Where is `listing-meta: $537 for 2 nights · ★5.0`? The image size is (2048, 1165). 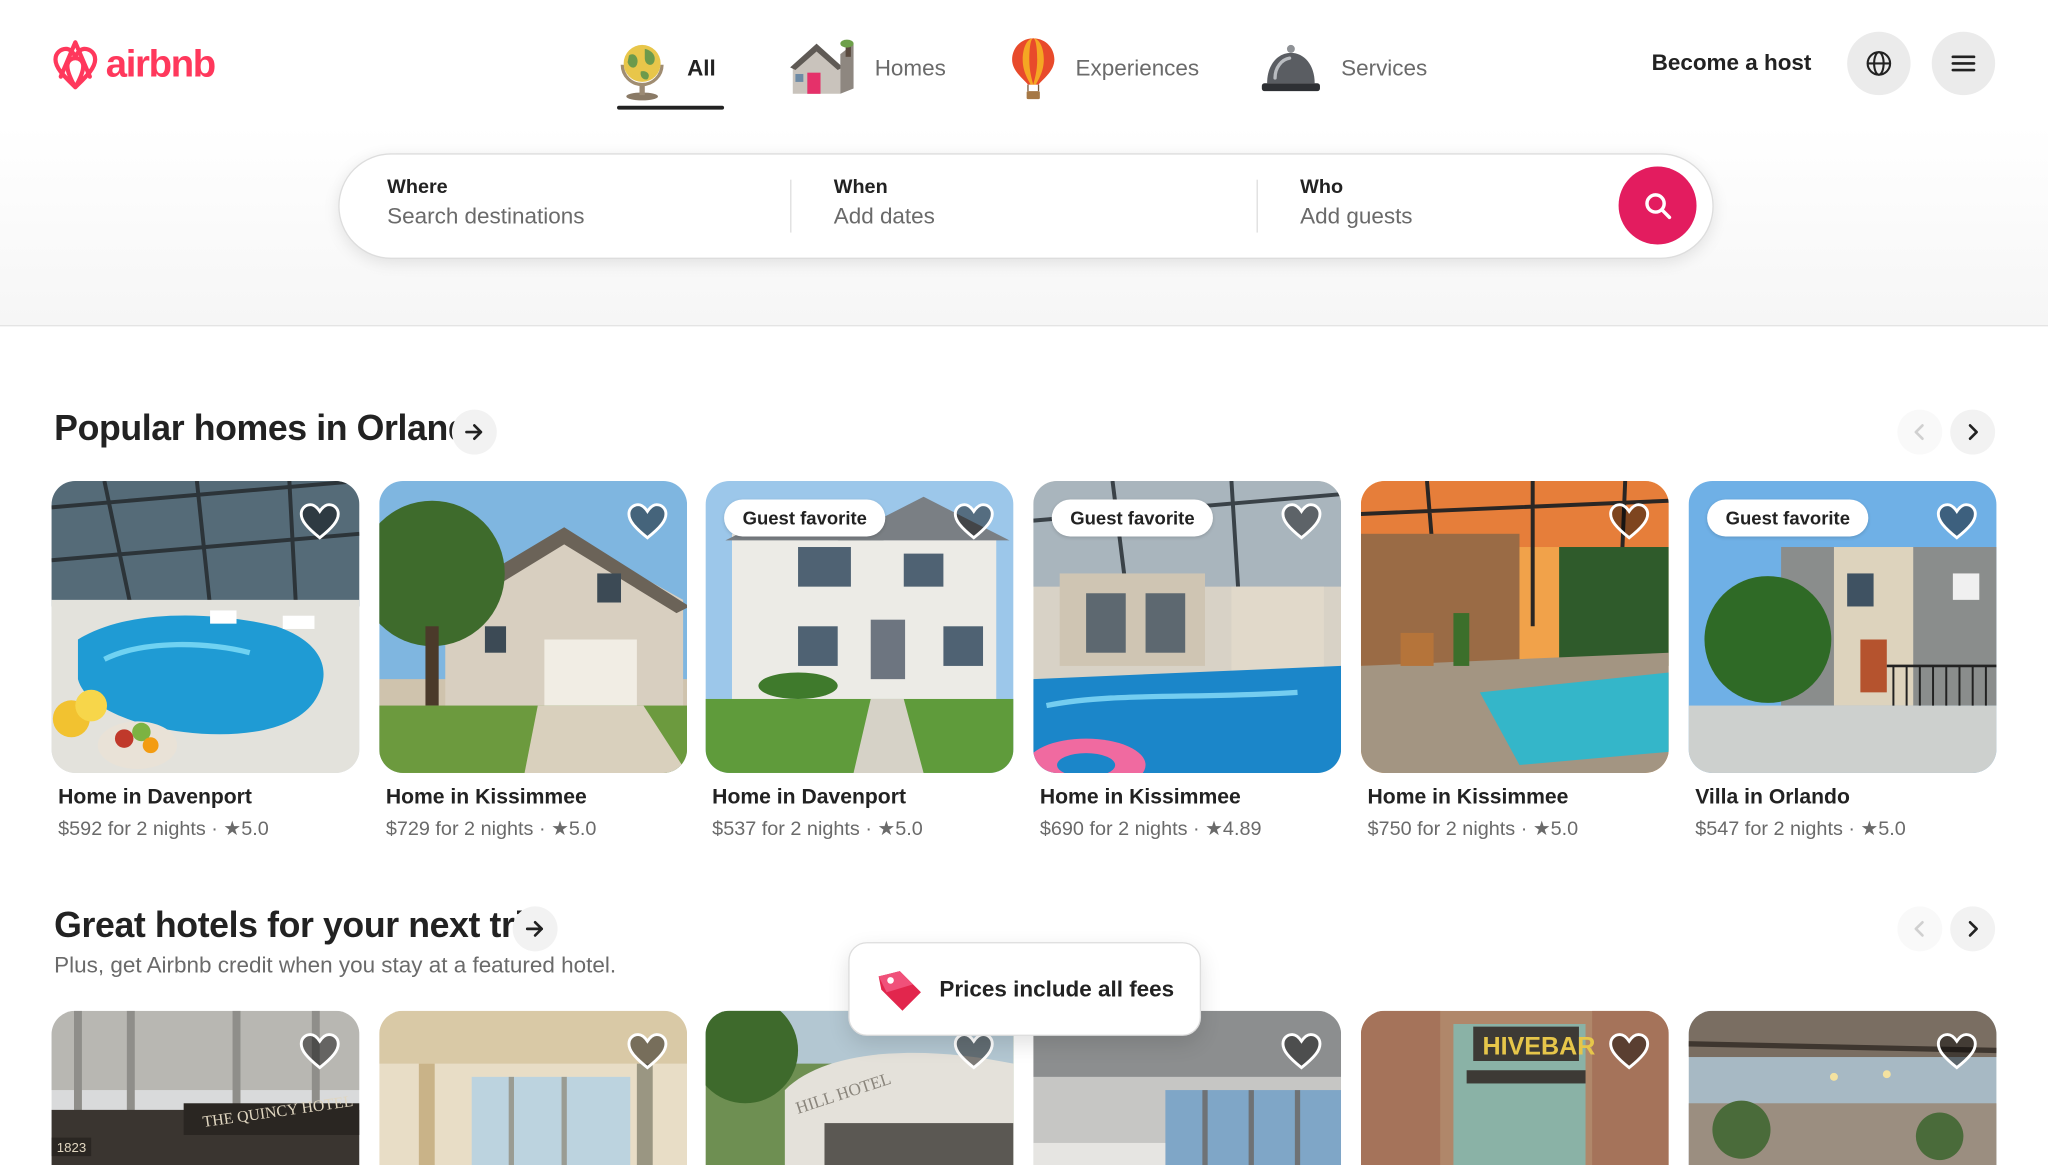
listing-meta: $537 for 2 nights · ★5.0 is located at coordinates (817, 829).